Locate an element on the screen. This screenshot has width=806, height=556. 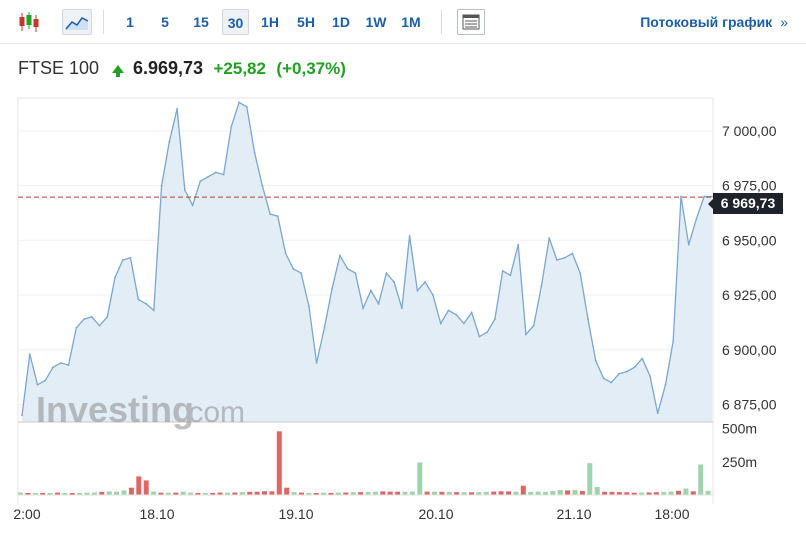
instrument-name: FTSE 100 is located at coordinates (59, 68).